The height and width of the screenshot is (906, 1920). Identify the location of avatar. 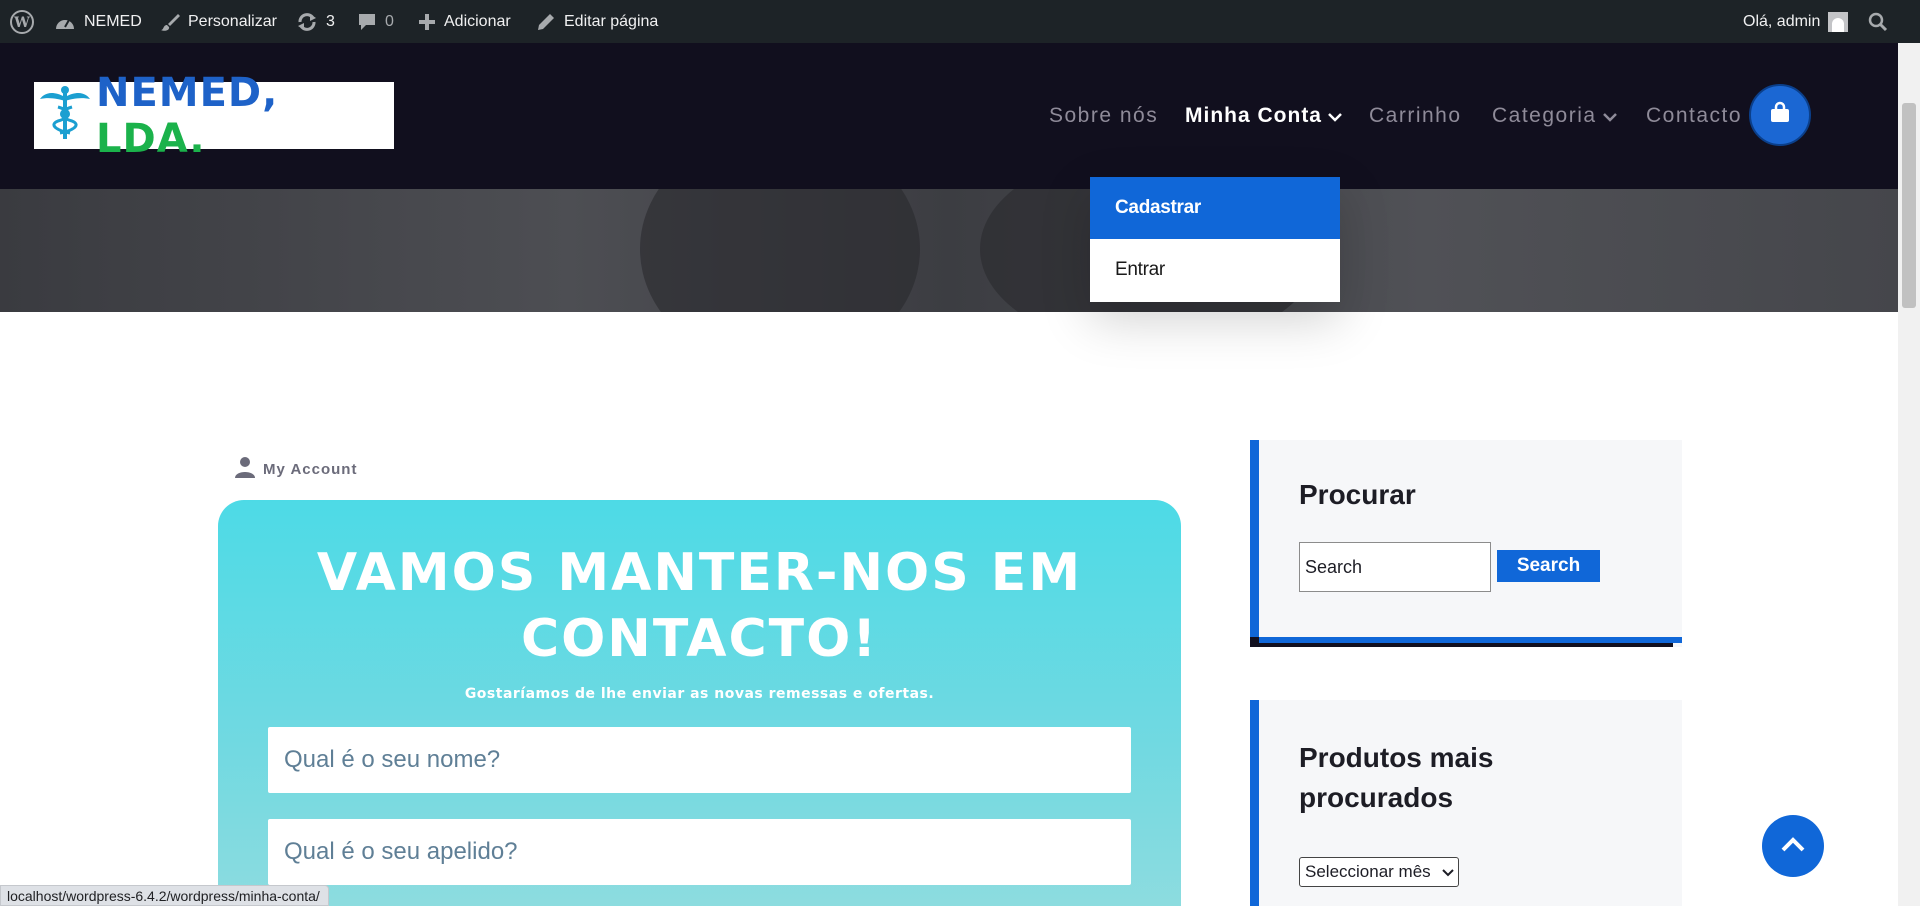
(1838, 21).